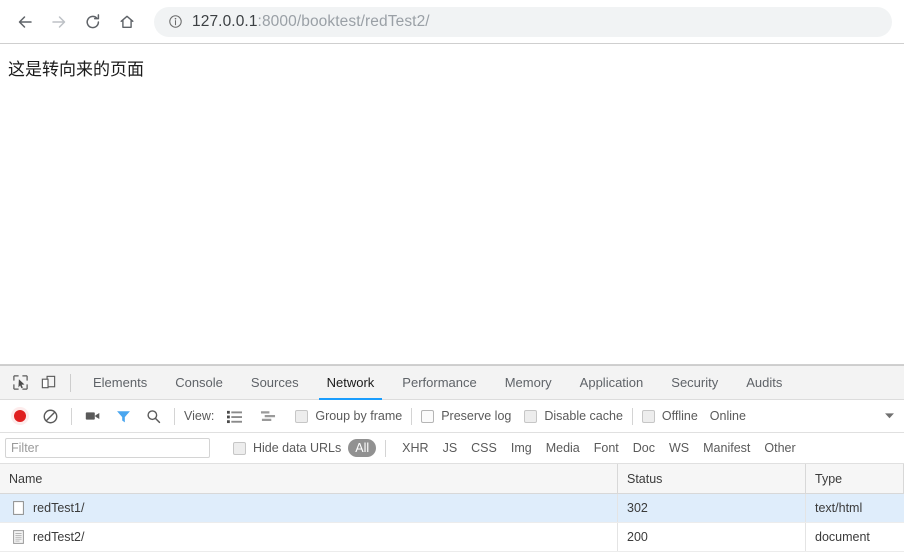 The width and height of the screenshot is (904, 557). What do you see at coordinates (297, 448) in the screenshot?
I see `hide-data-urls-label: Hide data URLs` at bounding box center [297, 448].